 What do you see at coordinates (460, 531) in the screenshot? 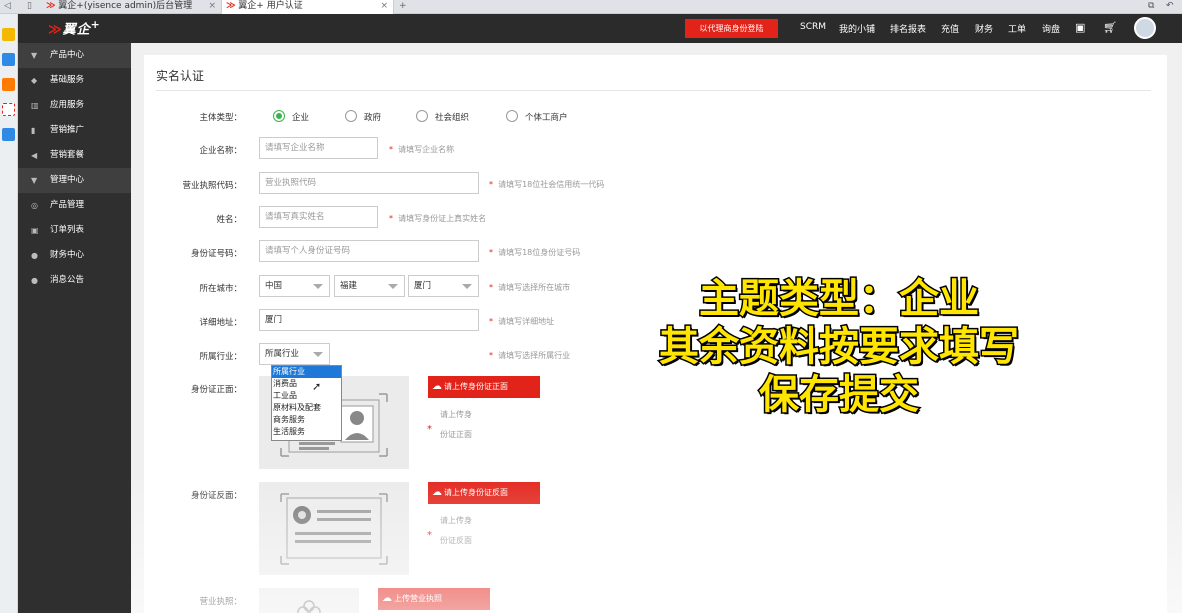
I see `id-back-hint: 请上传身 份证反面` at bounding box center [460, 531].